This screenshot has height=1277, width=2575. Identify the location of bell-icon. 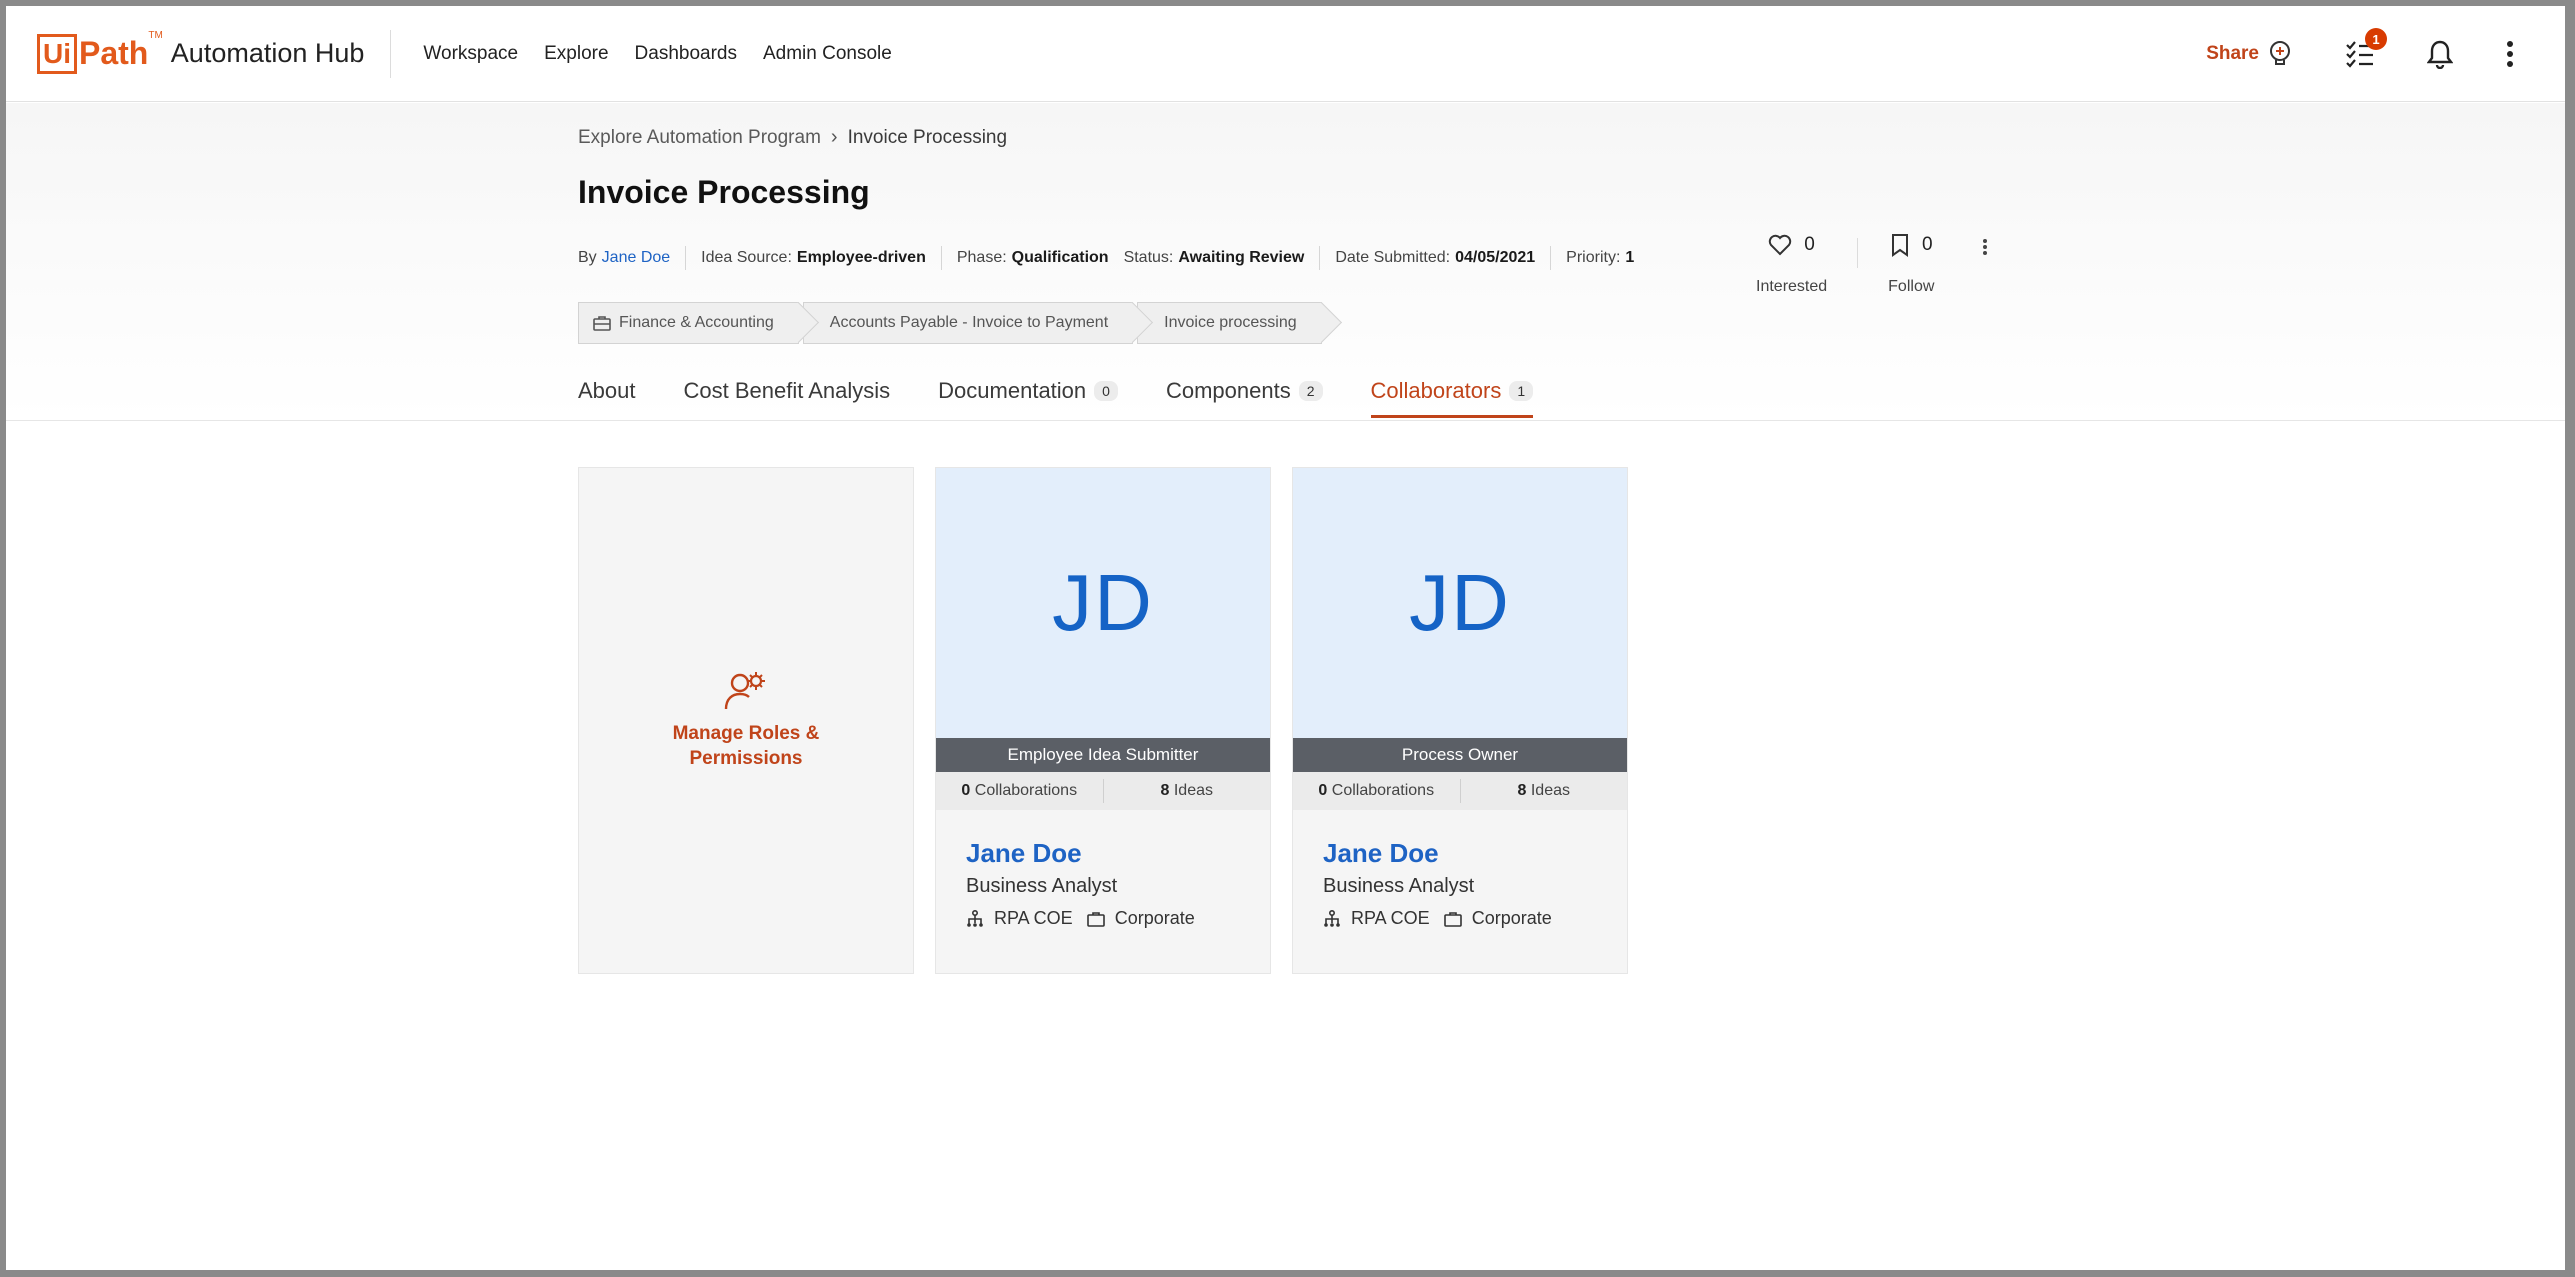
(2440, 54).